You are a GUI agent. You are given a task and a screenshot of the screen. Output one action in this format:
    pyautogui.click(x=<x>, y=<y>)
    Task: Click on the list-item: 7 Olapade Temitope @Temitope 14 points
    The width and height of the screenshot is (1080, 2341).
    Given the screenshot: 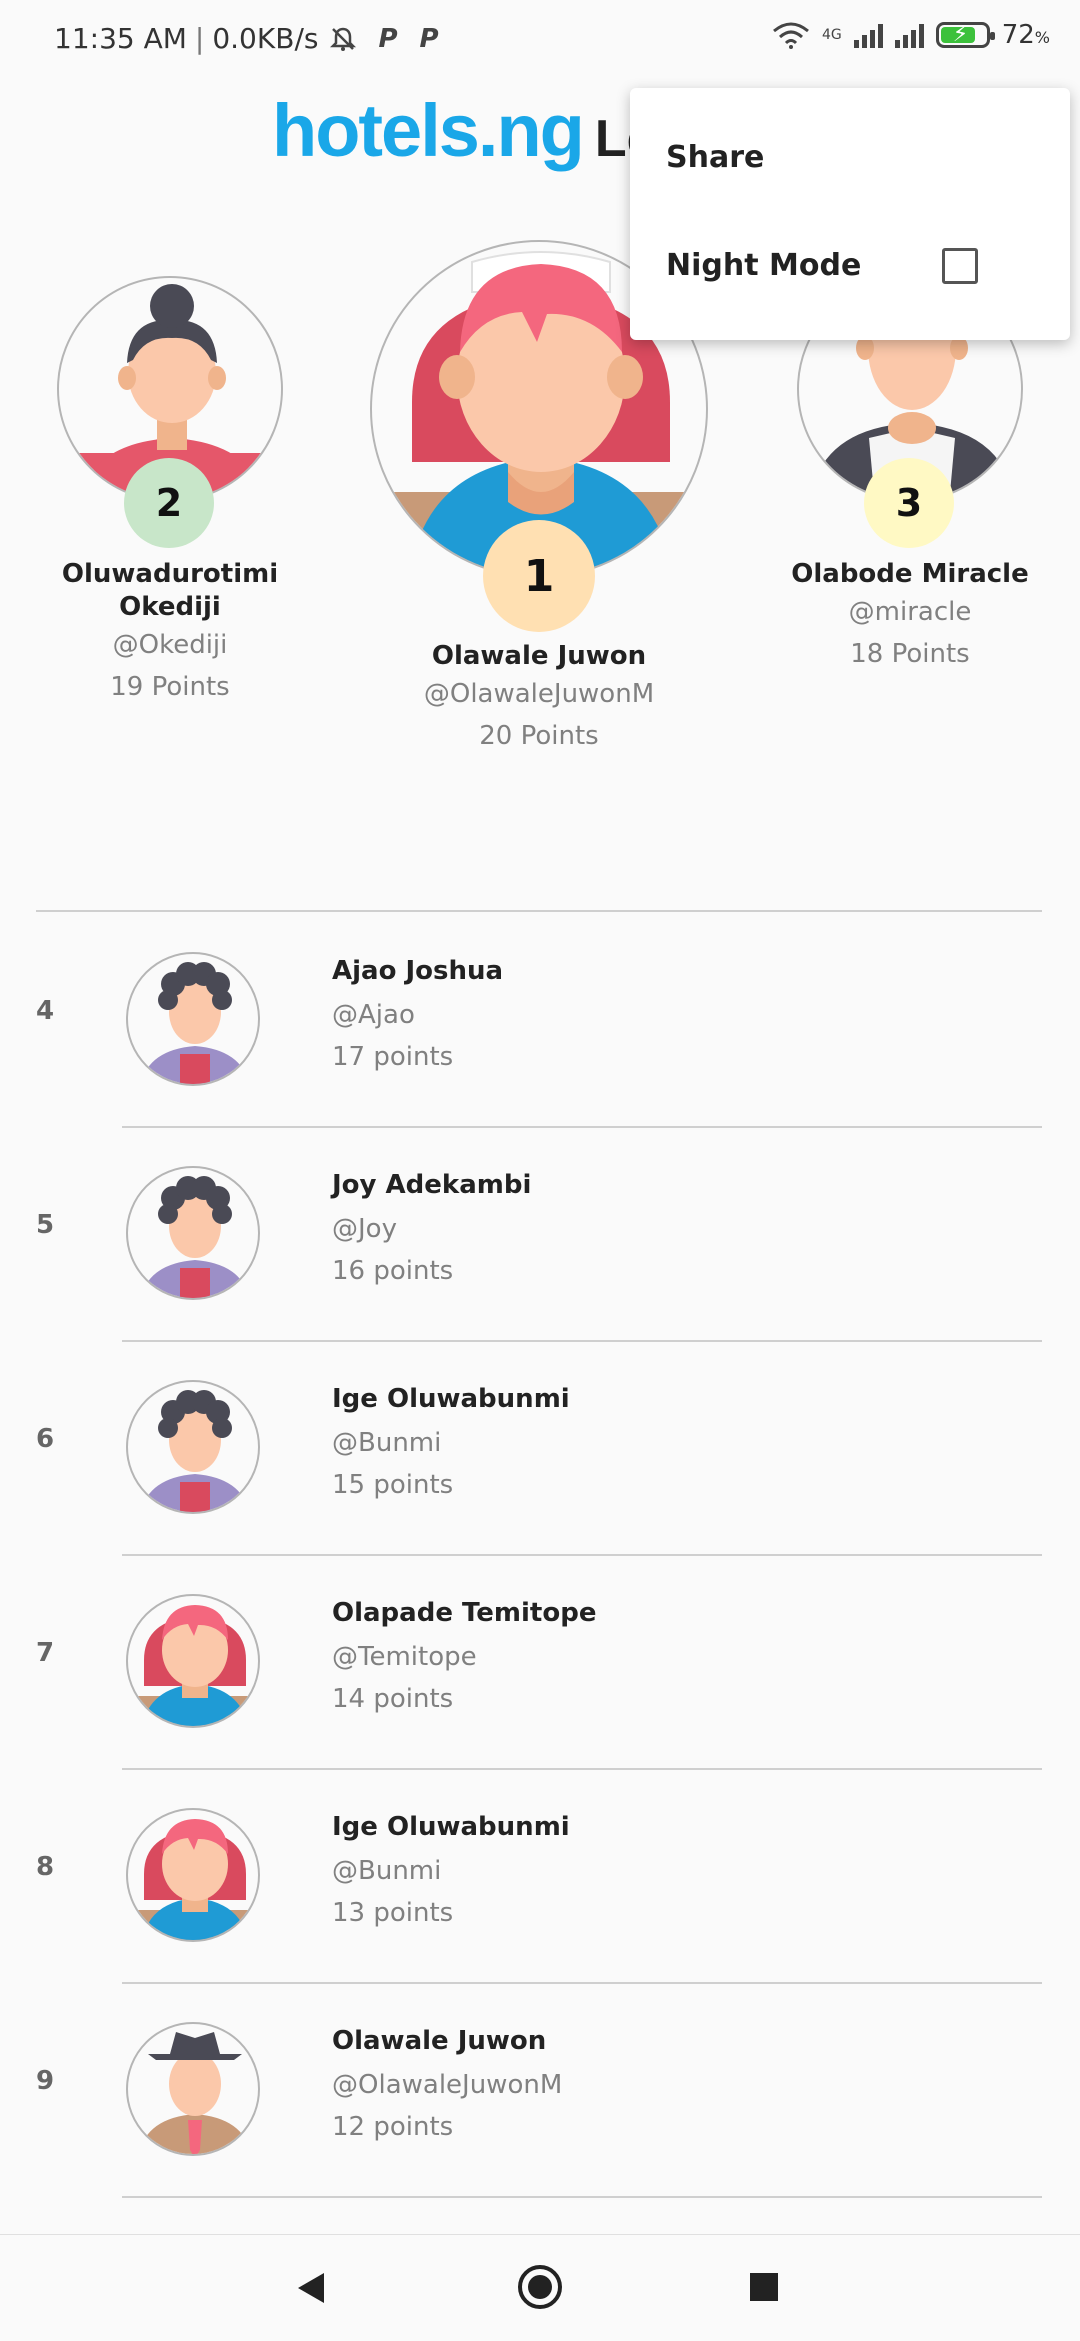 What is the action you would take?
    pyautogui.click(x=540, y=1661)
    